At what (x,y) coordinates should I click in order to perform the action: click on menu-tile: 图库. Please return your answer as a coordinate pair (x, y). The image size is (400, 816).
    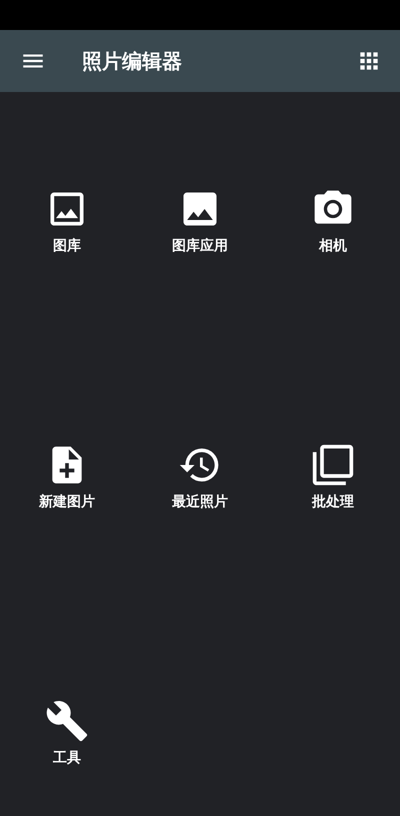
    Looking at the image, I should click on (67, 173).